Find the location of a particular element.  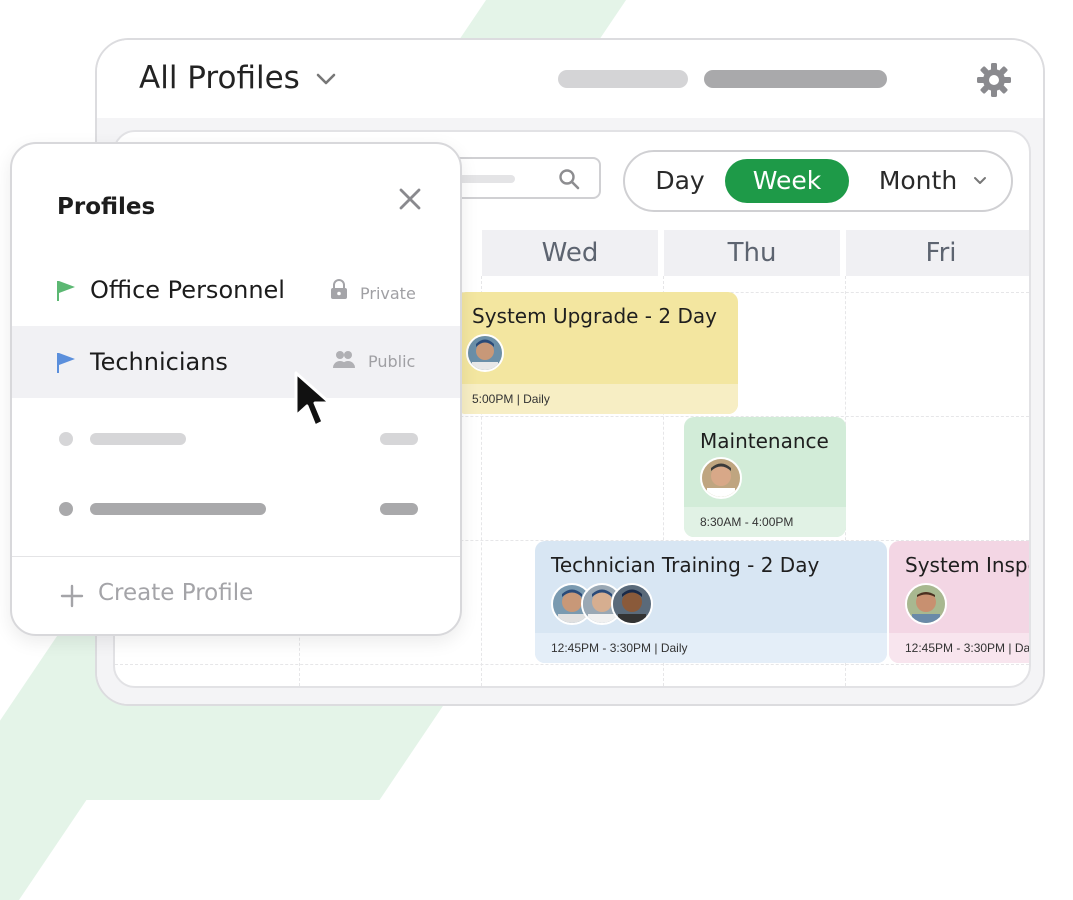

group-icon is located at coordinates (344, 359).